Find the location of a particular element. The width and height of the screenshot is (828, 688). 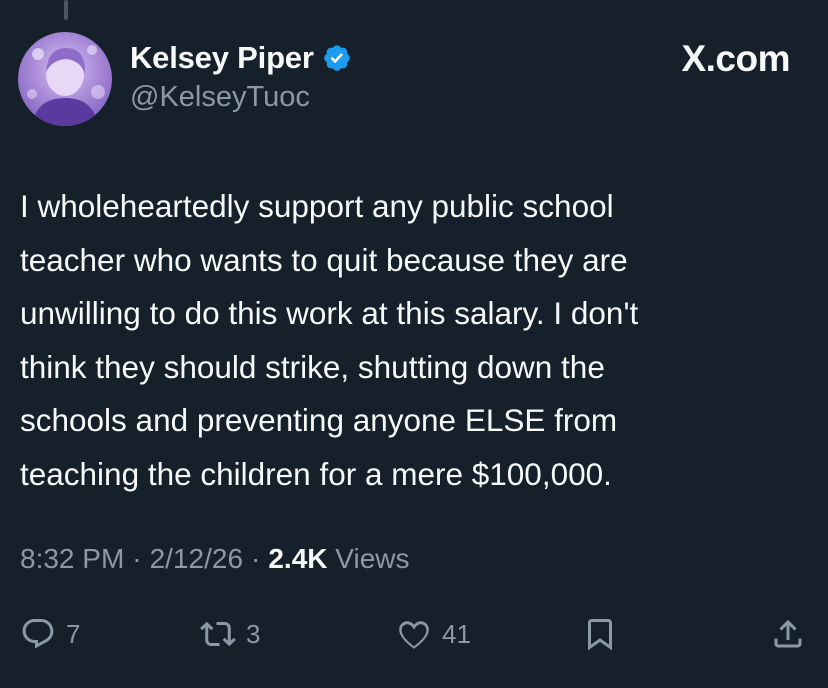

avatar is located at coordinates (65, 79).